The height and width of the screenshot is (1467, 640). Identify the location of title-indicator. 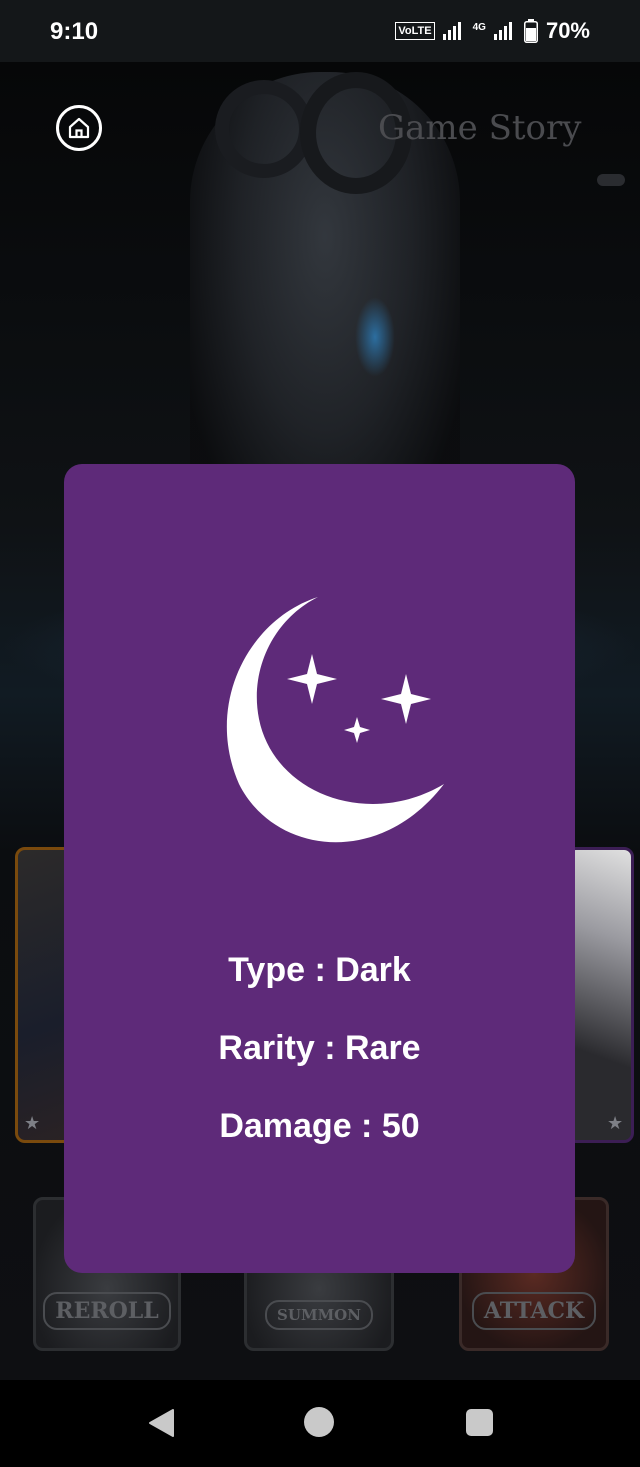
(611, 180).